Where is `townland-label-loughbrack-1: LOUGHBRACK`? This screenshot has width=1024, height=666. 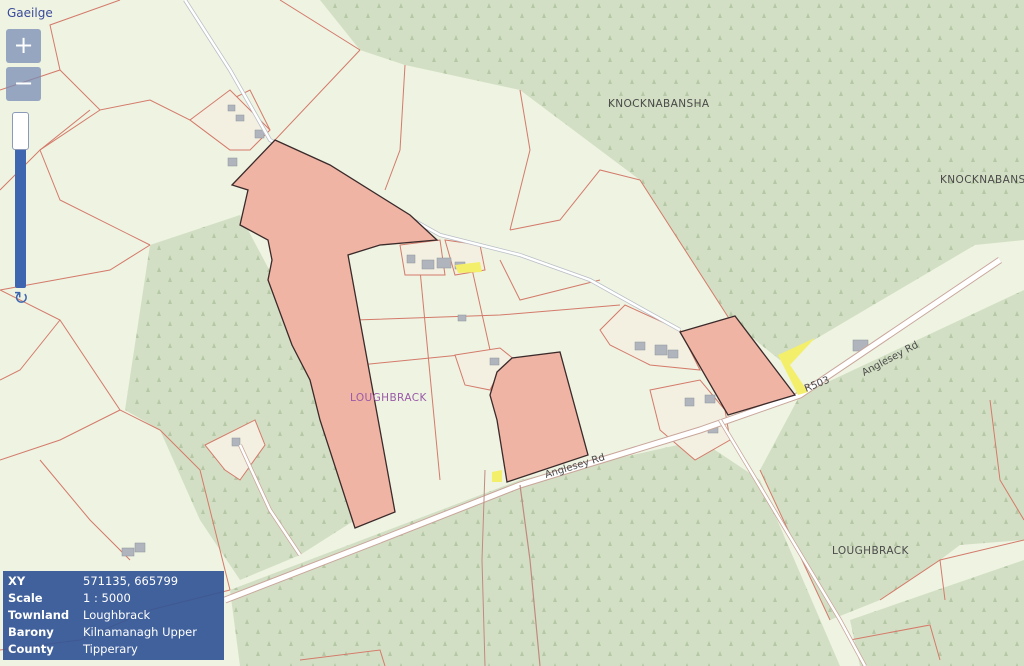 townland-label-loughbrack-1: LOUGHBRACK is located at coordinates (388, 398).